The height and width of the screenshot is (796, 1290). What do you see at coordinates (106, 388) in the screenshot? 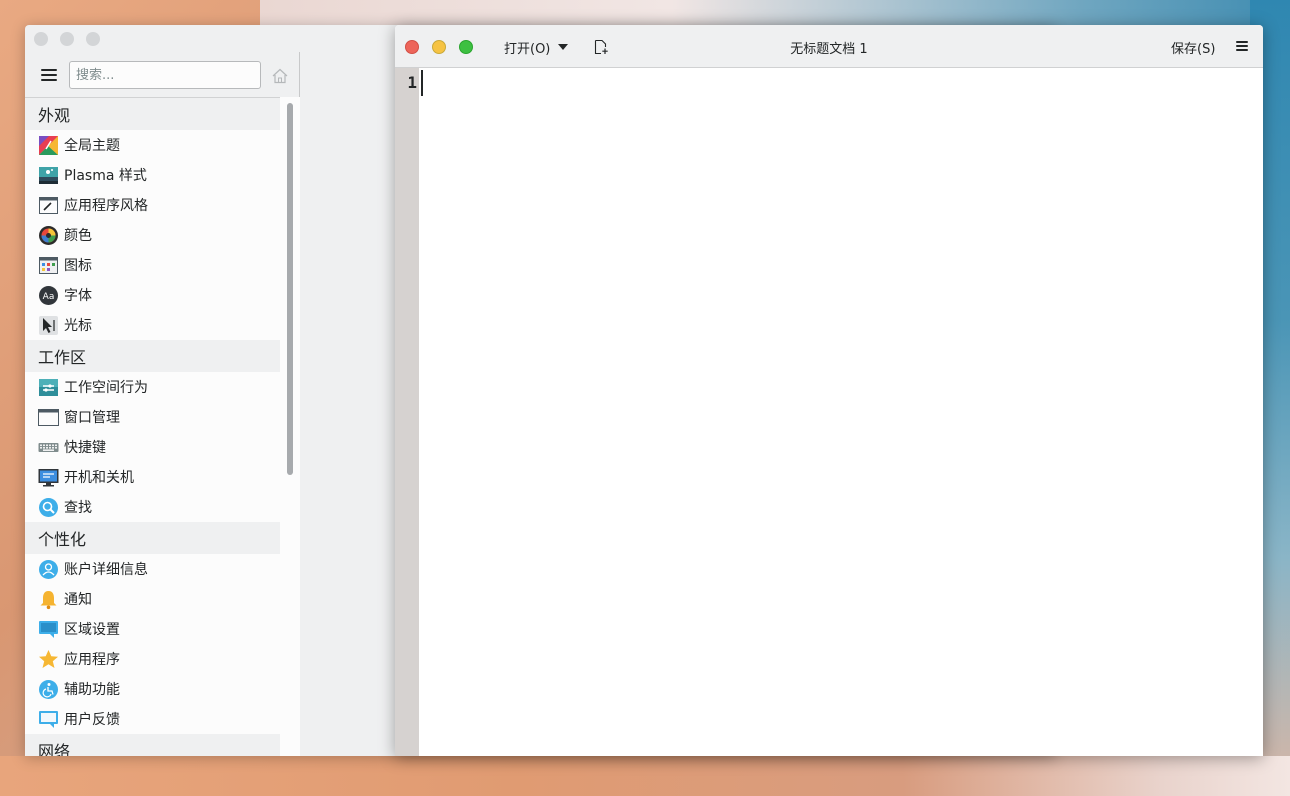
I see `sidebar-item-label: 工作空间行为` at bounding box center [106, 388].